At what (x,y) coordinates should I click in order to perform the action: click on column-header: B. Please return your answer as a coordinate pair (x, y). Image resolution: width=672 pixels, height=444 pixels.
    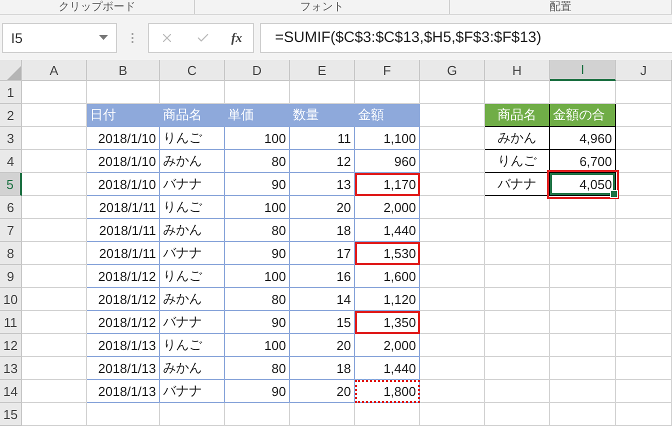
    Looking at the image, I should click on (123, 70).